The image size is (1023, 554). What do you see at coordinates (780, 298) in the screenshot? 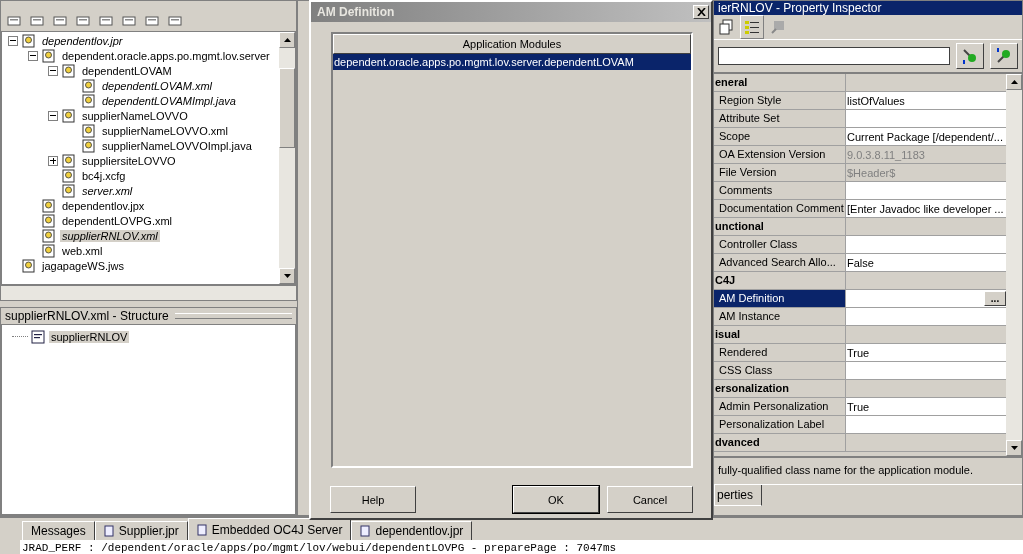
I see `property-label: AM Definition` at bounding box center [780, 298].